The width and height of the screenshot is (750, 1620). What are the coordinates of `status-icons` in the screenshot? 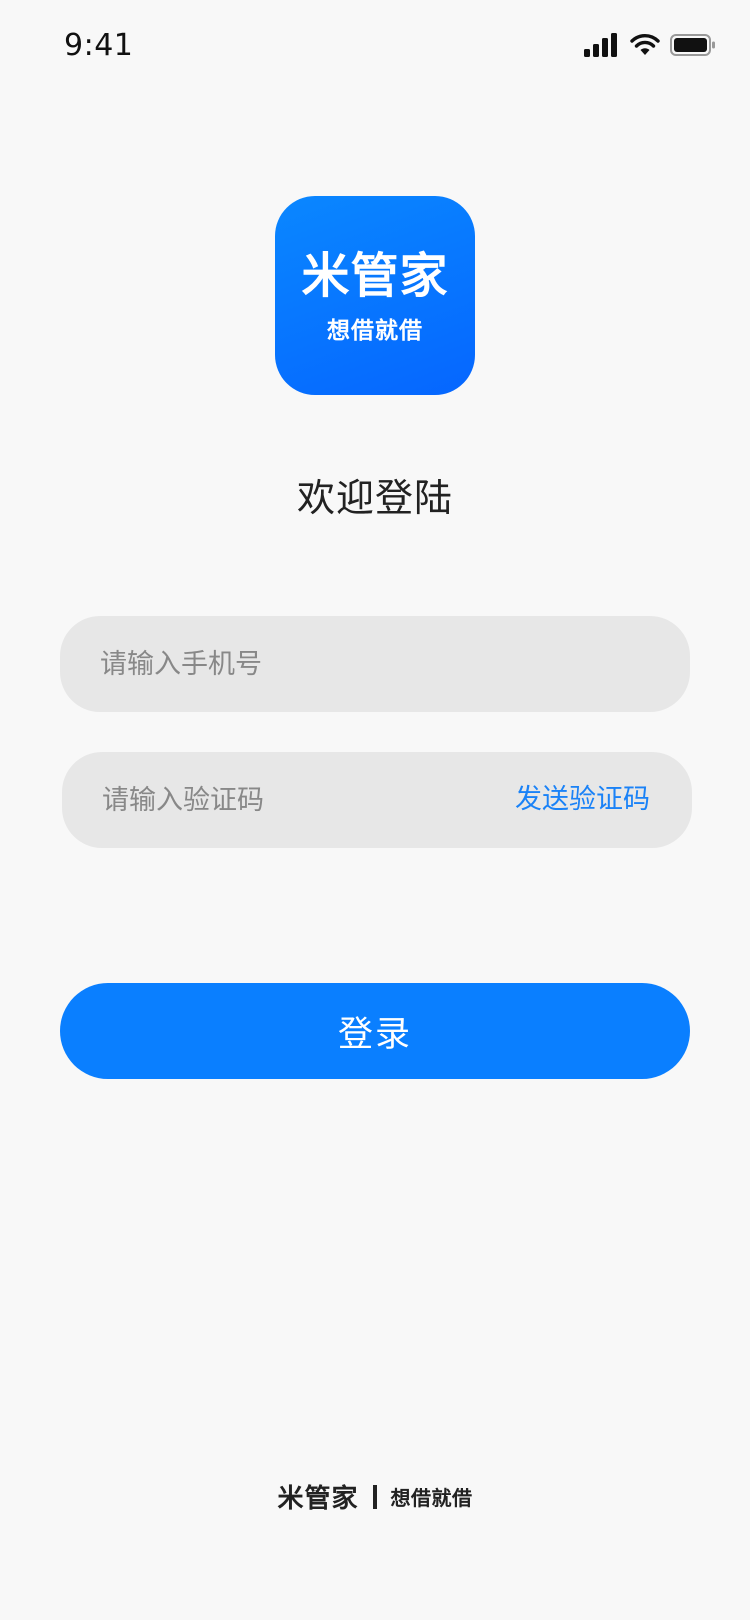 It's located at (650, 47).